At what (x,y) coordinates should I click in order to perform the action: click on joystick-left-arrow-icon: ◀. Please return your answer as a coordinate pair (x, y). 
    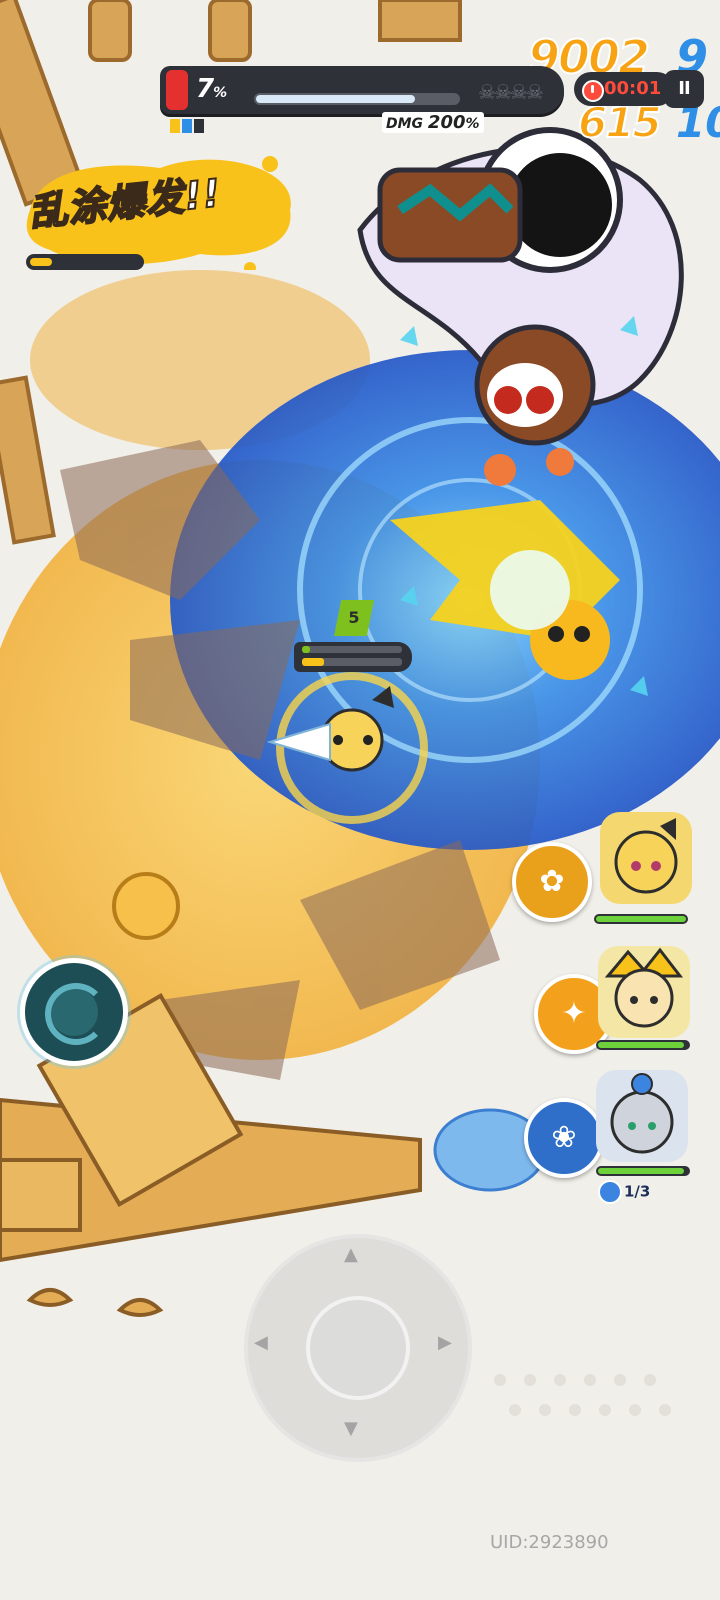
    Looking at the image, I should click on (261, 1342).